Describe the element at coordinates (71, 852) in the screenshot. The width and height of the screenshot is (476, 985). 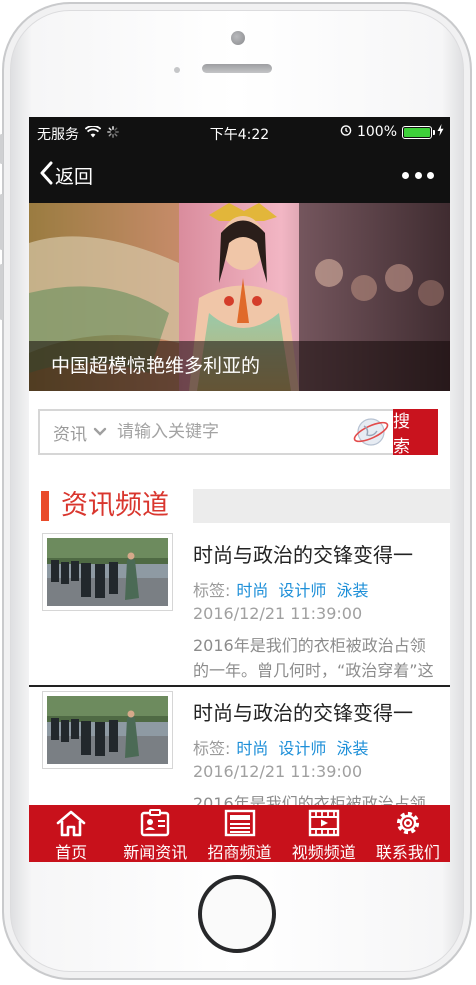
I see `tab-label: 首页` at that location.